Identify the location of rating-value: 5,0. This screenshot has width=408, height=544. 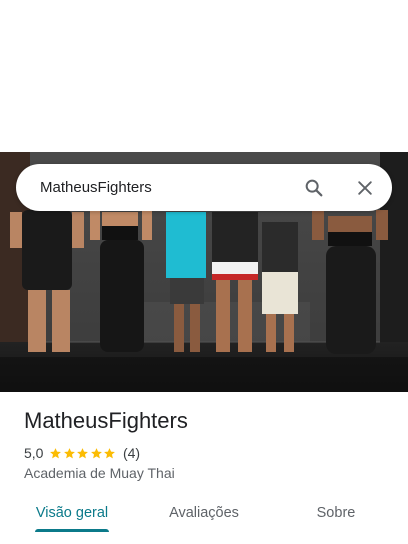
(34, 453).